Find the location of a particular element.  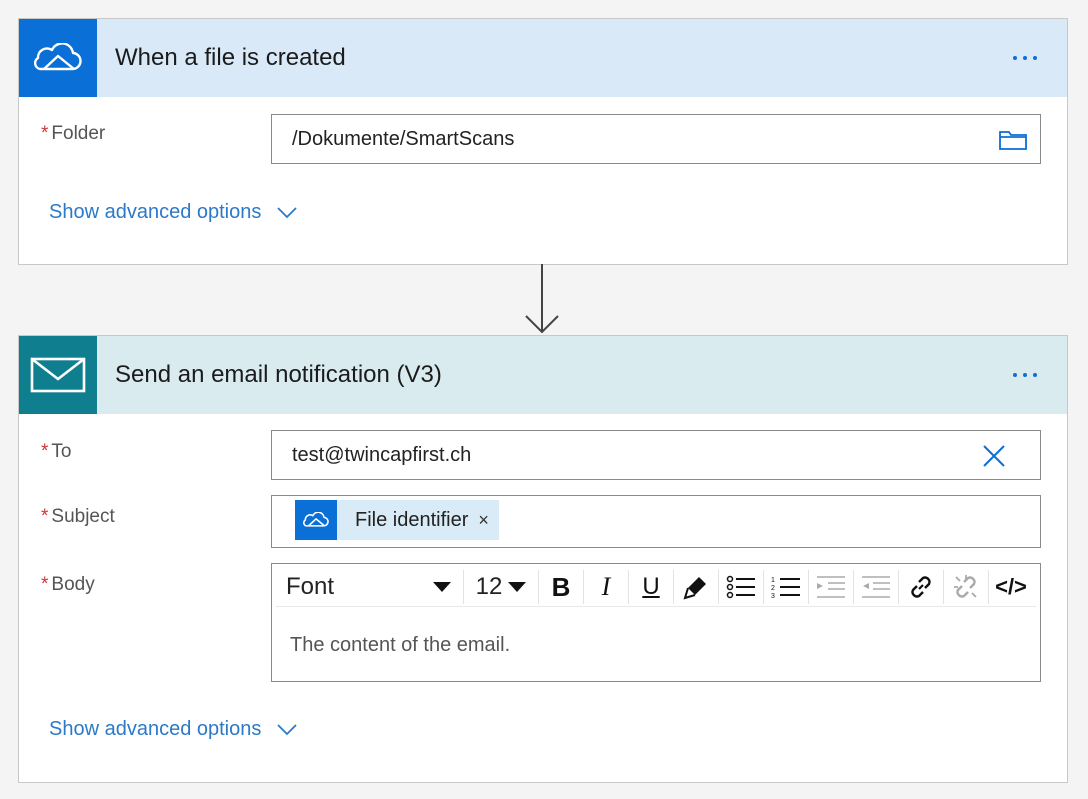

folder-label-text: Folder is located at coordinates (78, 133).